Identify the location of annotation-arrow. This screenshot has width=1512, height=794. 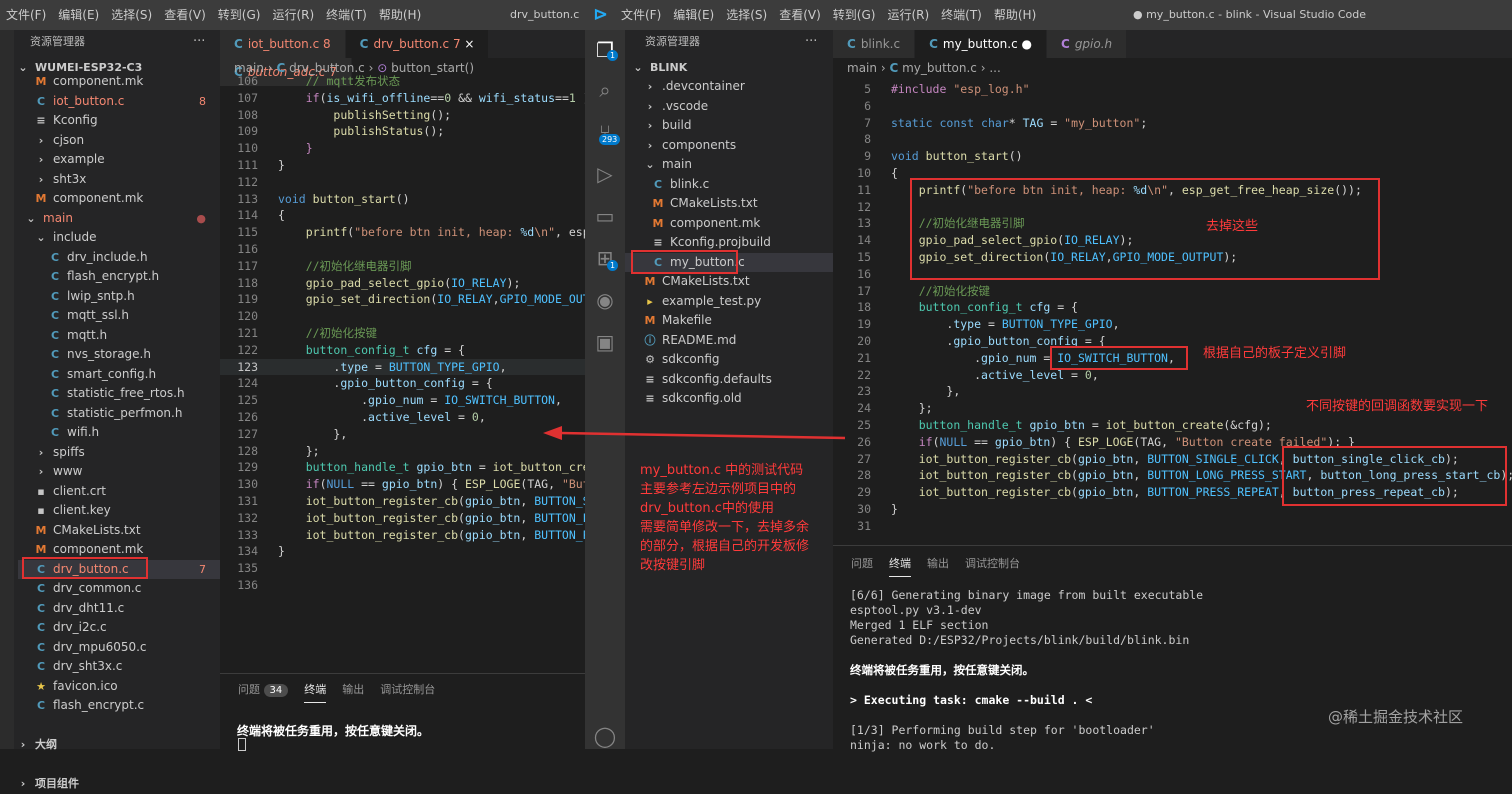
(694, 433).